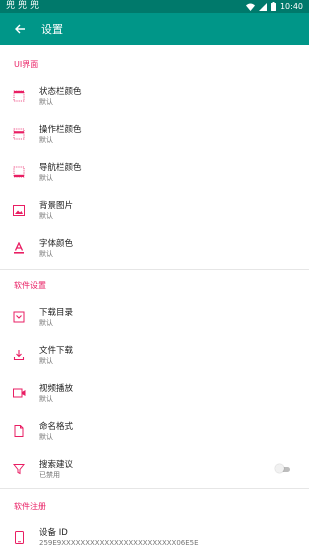  I want to click on status-bar-color-item: 状态栏颜色 默认, so click(154, 96).